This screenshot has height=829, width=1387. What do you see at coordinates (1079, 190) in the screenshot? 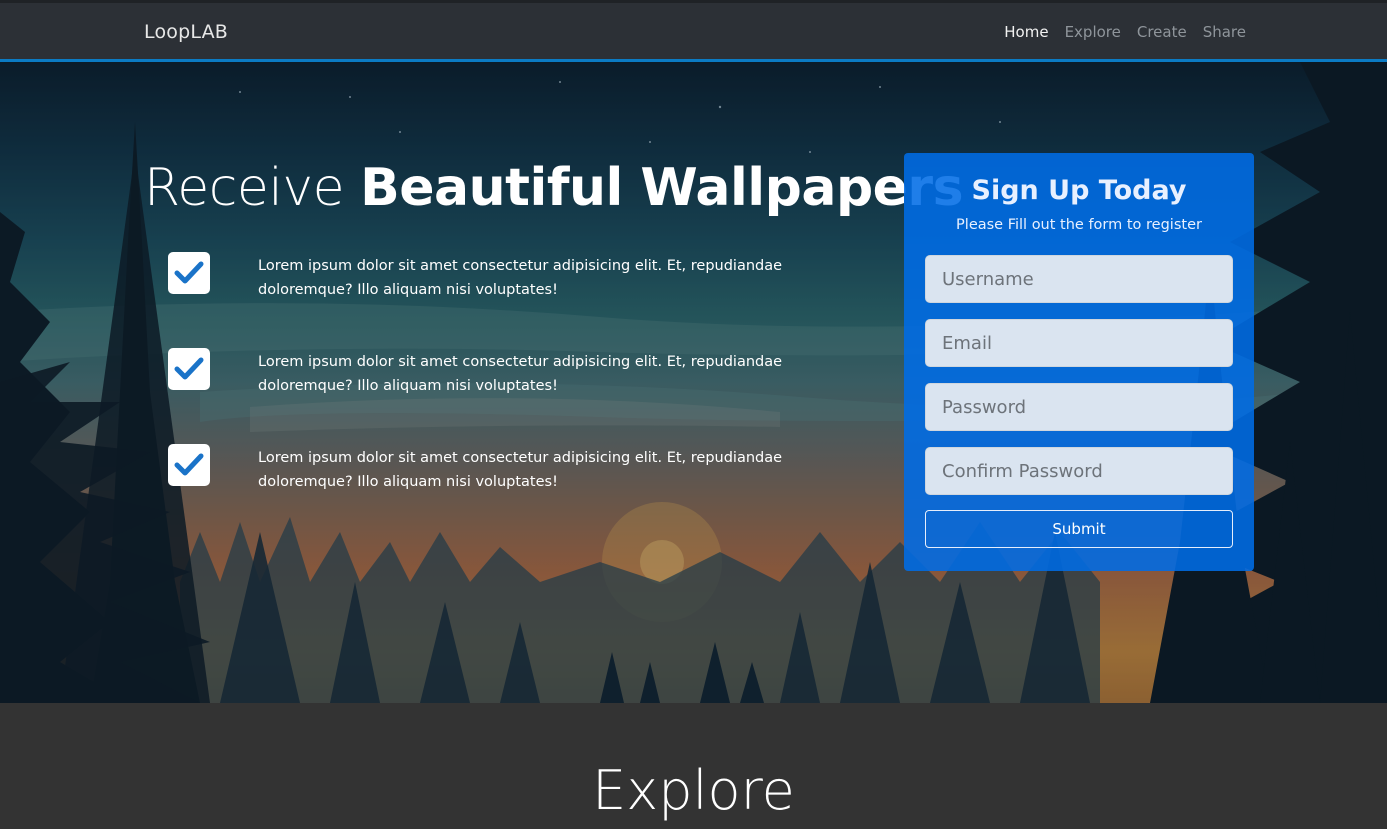
I see `signup-title: Sign Up Today` at bounding box center [1079, 190].